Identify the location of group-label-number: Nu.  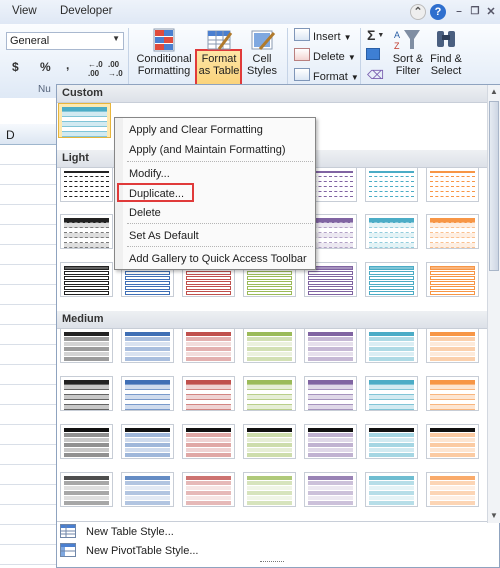
(44, 89).